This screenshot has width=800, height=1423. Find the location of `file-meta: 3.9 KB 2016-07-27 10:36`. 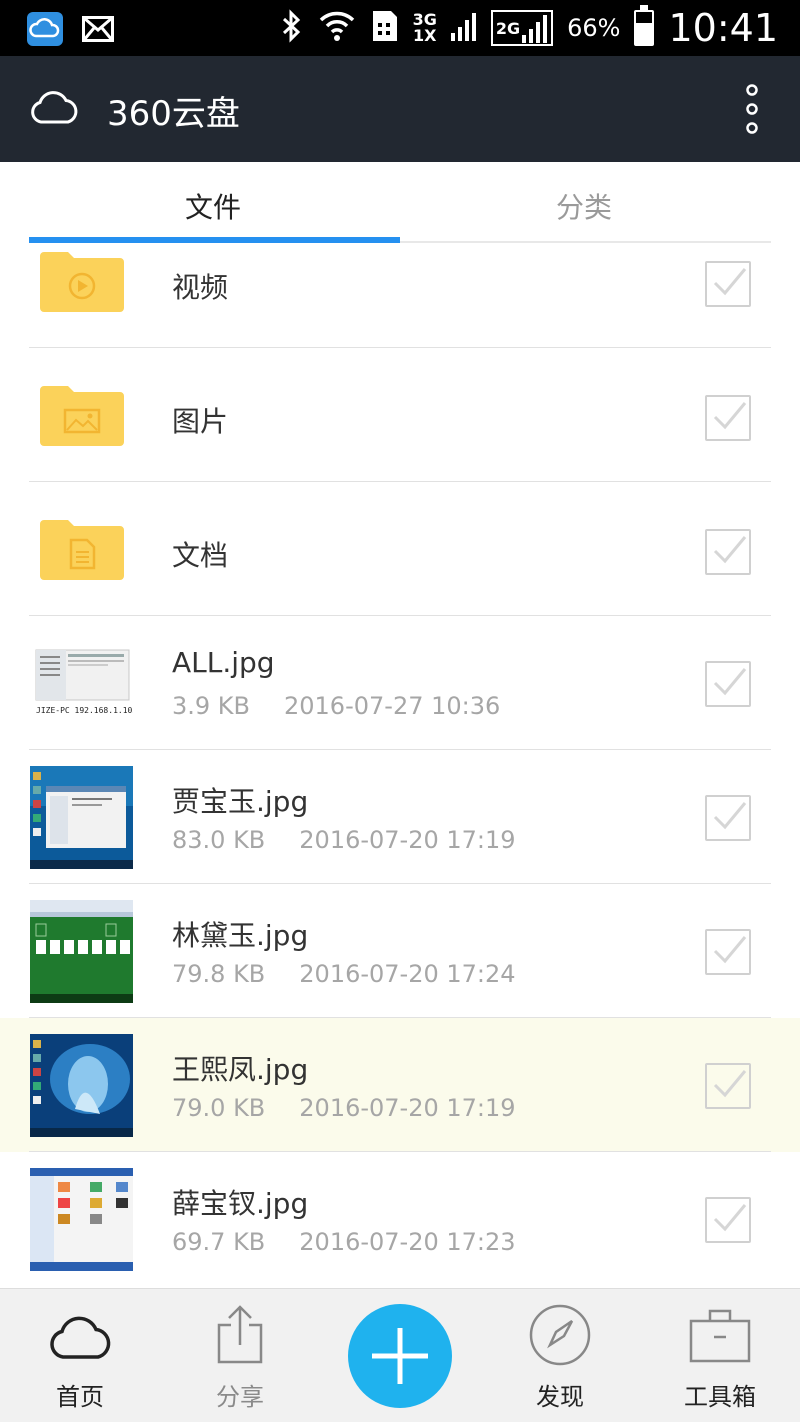

file-meta: 3.9 KB 2016-07-27 10:36 is located at coordinates (336, 706).